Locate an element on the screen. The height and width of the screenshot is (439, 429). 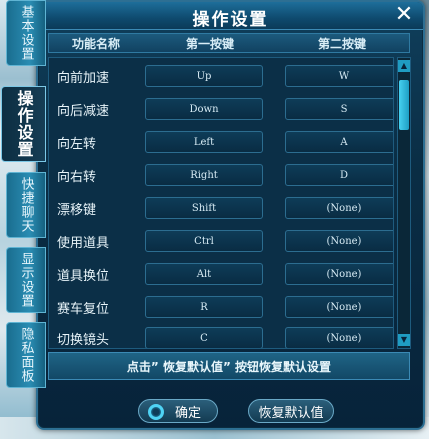
action-name: 使用道具 is located at coordinates (83, 243).